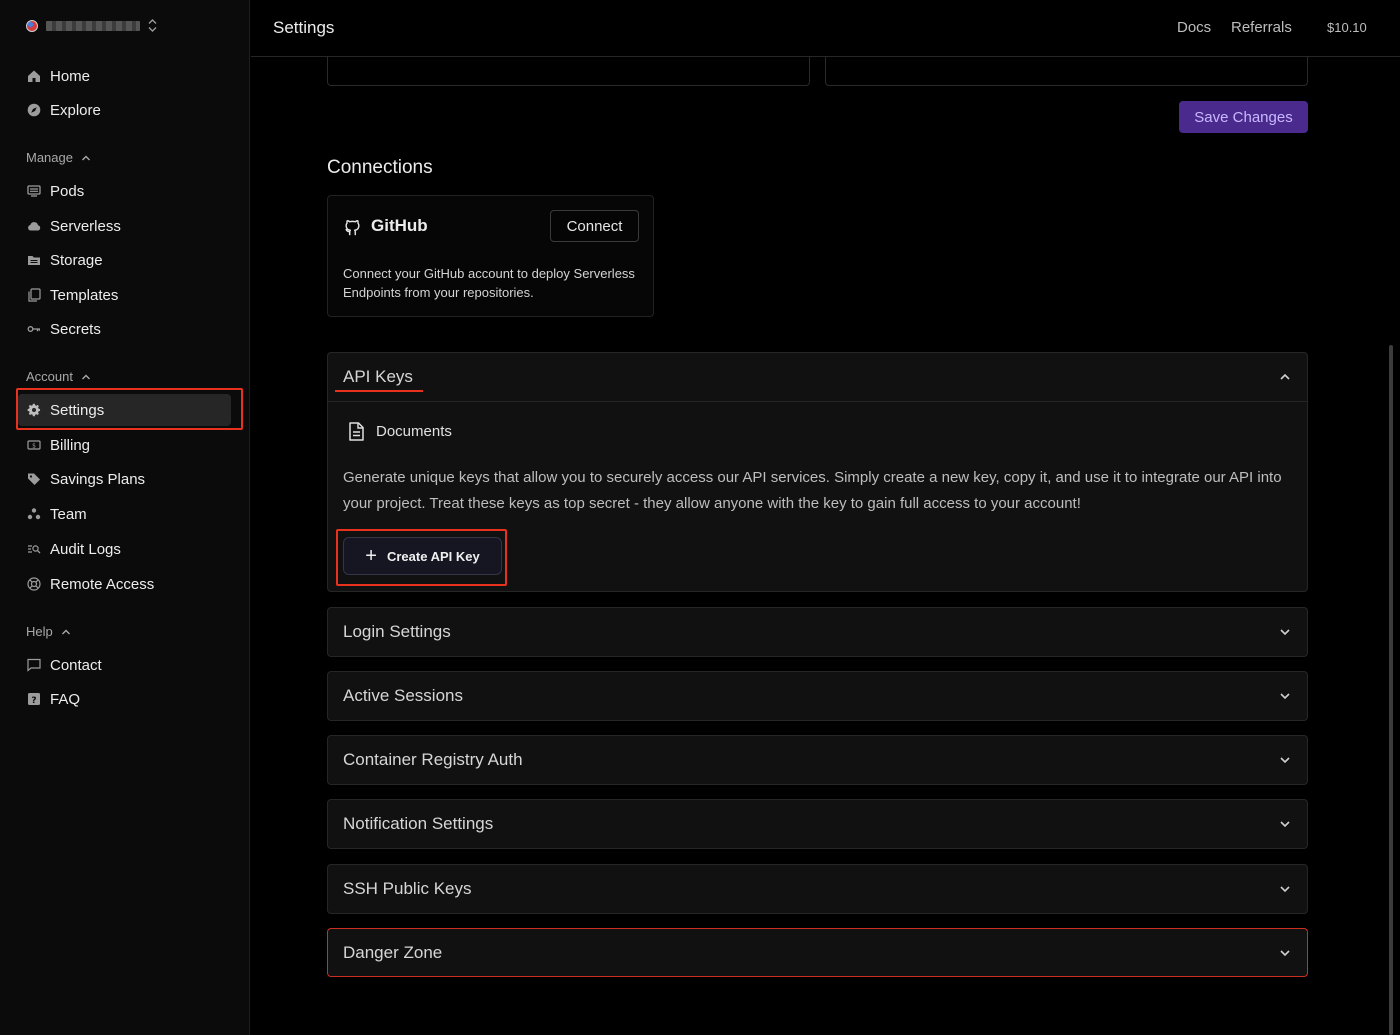  Describe the element at coordinates (817, 696) in the screenshot. I see `active-sessions-section: Active Sessions` at that location.